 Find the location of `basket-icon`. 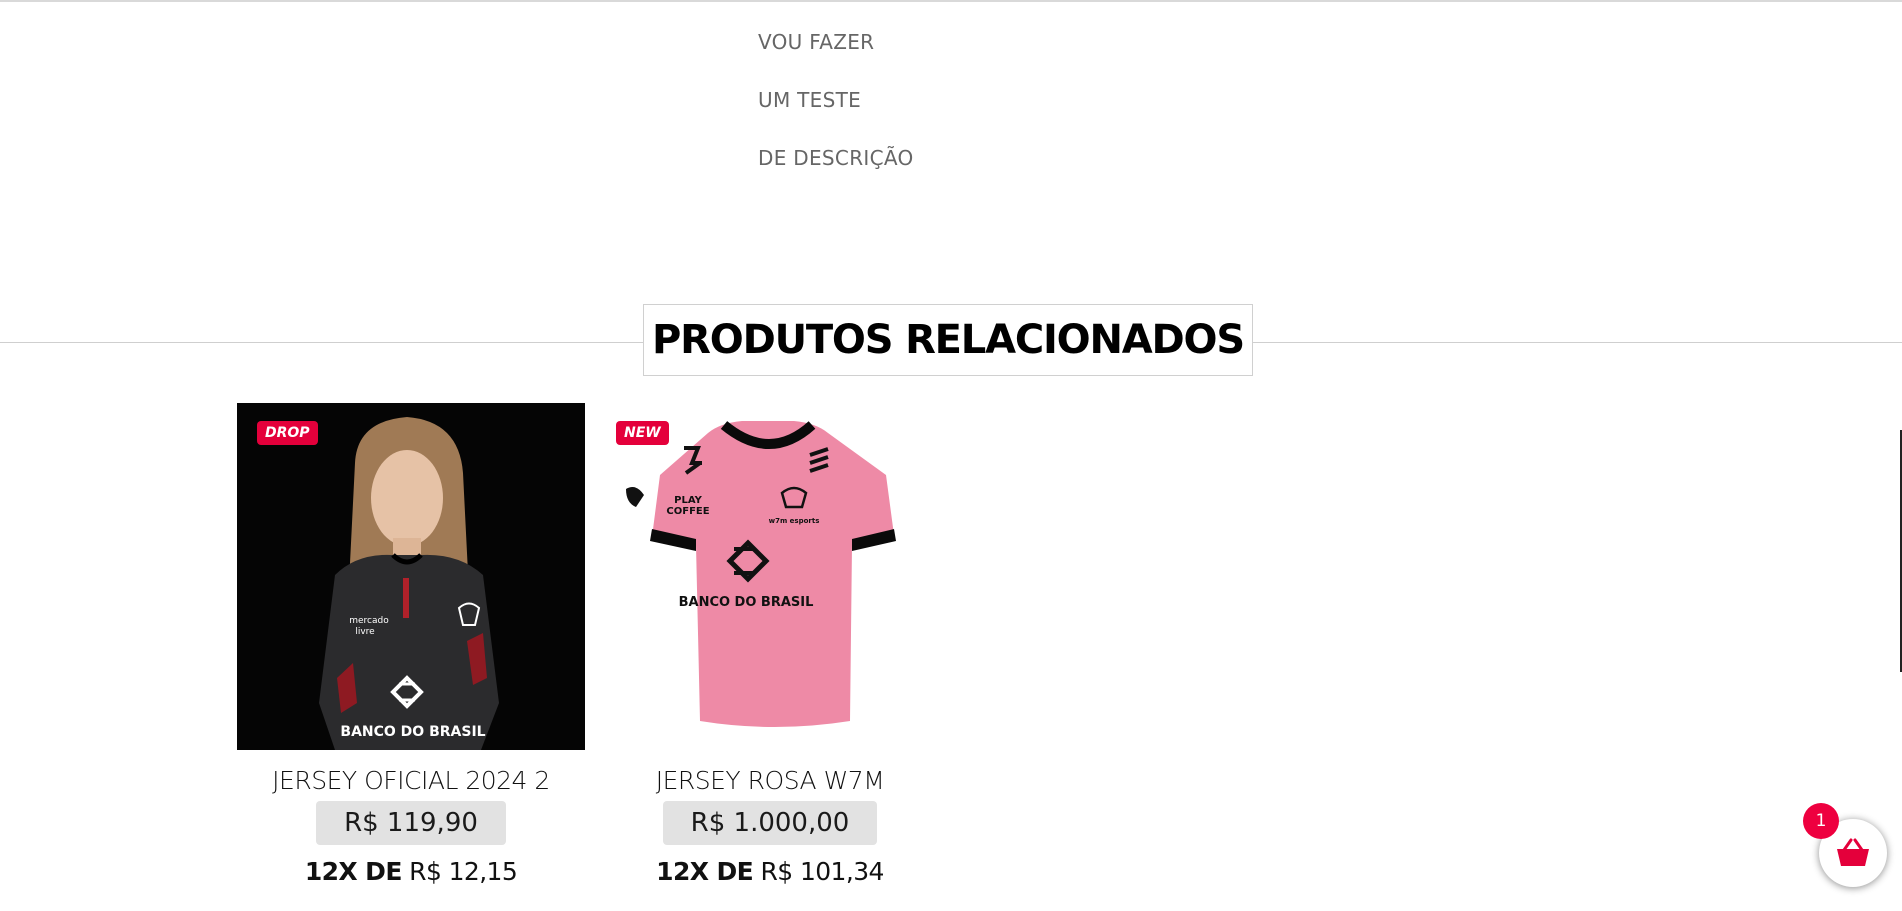

basket-icon is located at coordinates (1853, 852).